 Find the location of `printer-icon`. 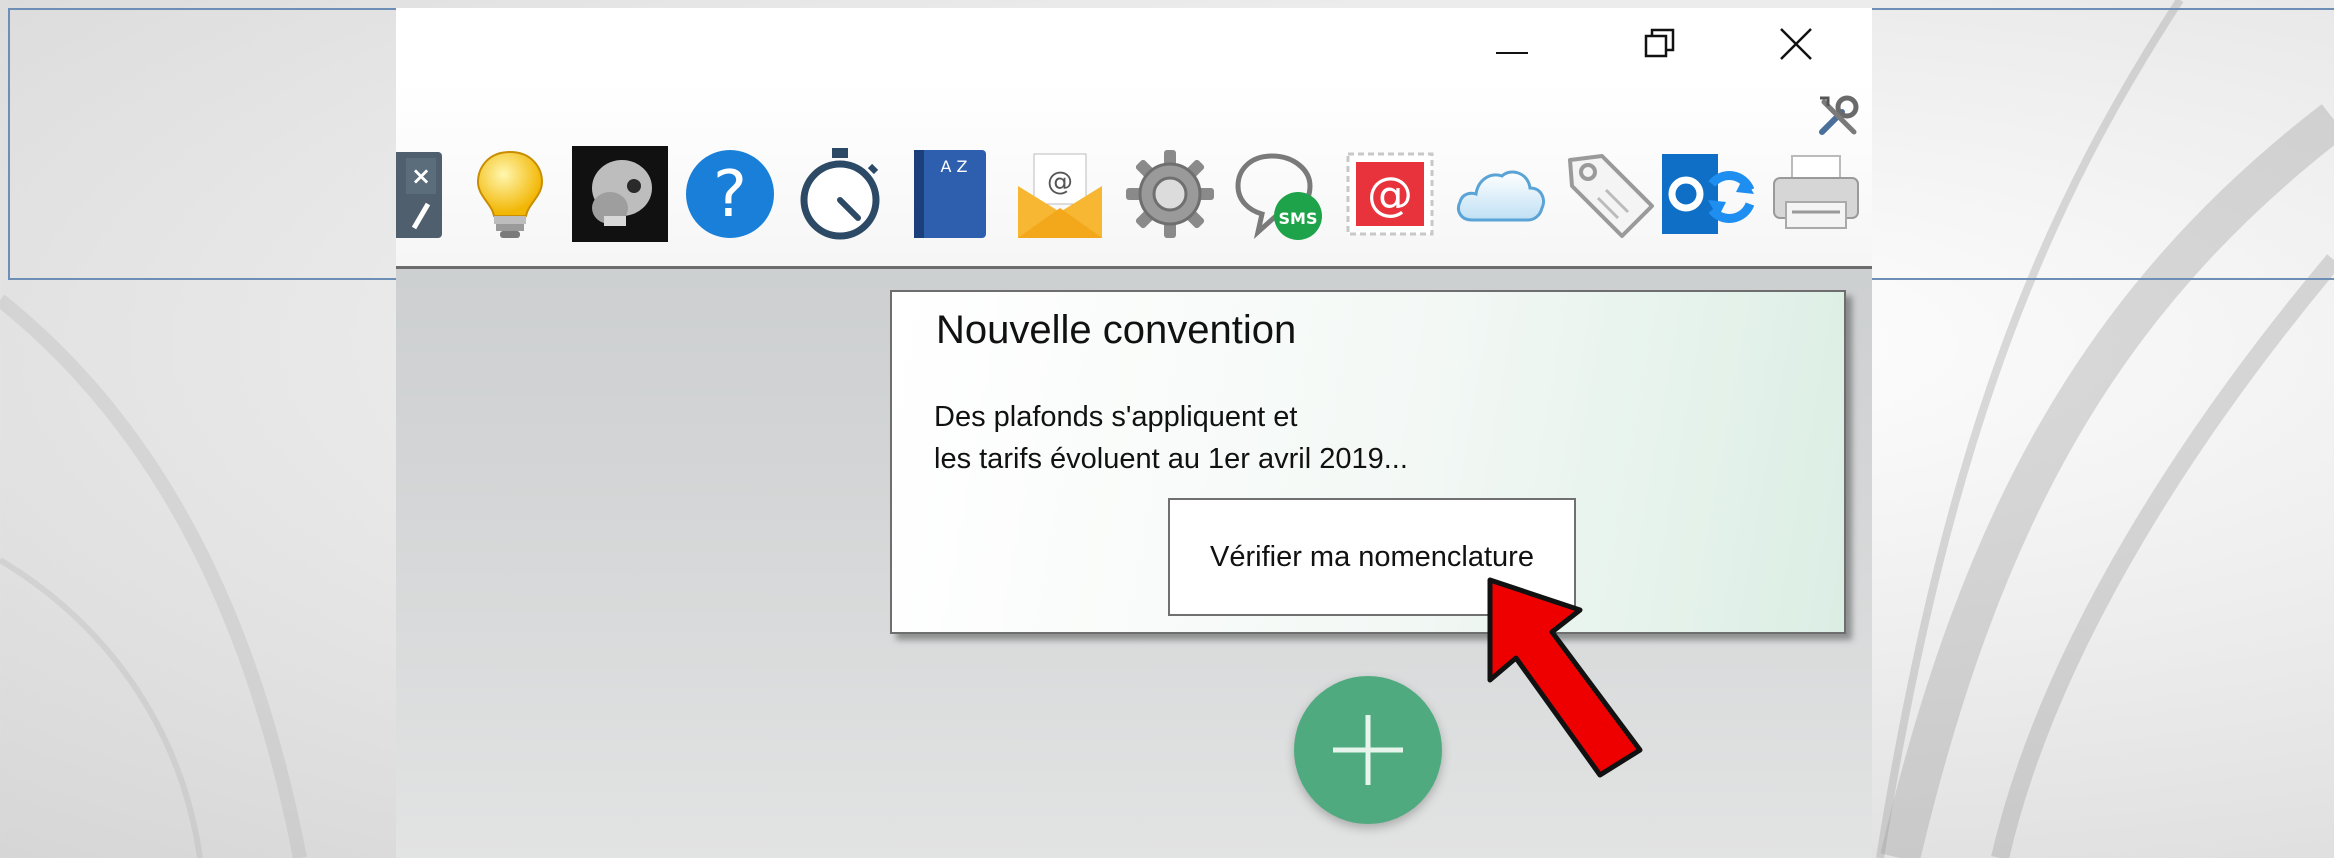

printer-icon is located at coordinates (1816, 192).